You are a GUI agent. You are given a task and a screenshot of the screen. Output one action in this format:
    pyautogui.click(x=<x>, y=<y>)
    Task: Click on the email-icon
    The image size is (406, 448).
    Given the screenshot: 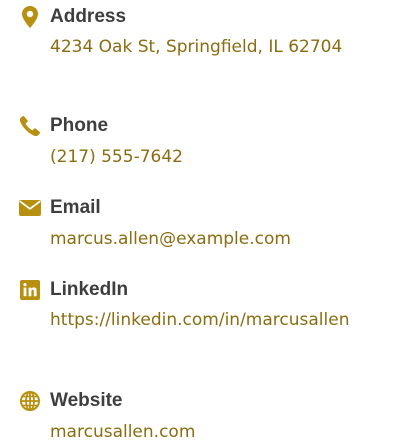 What is the action you would take?
    pyautogui.click(x=30, y=208)
    